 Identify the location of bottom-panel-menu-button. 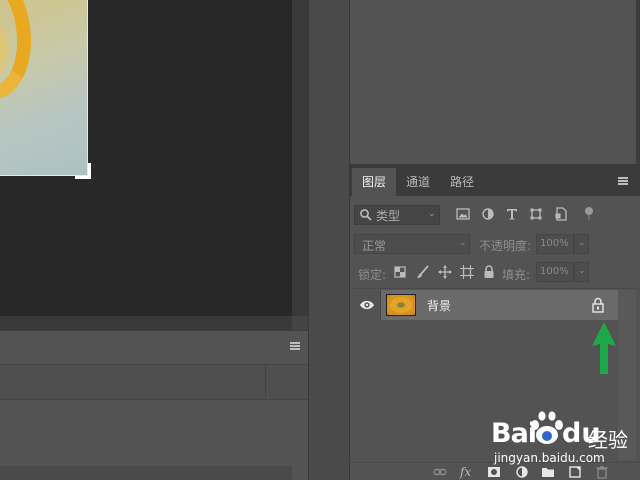
(296, 347).